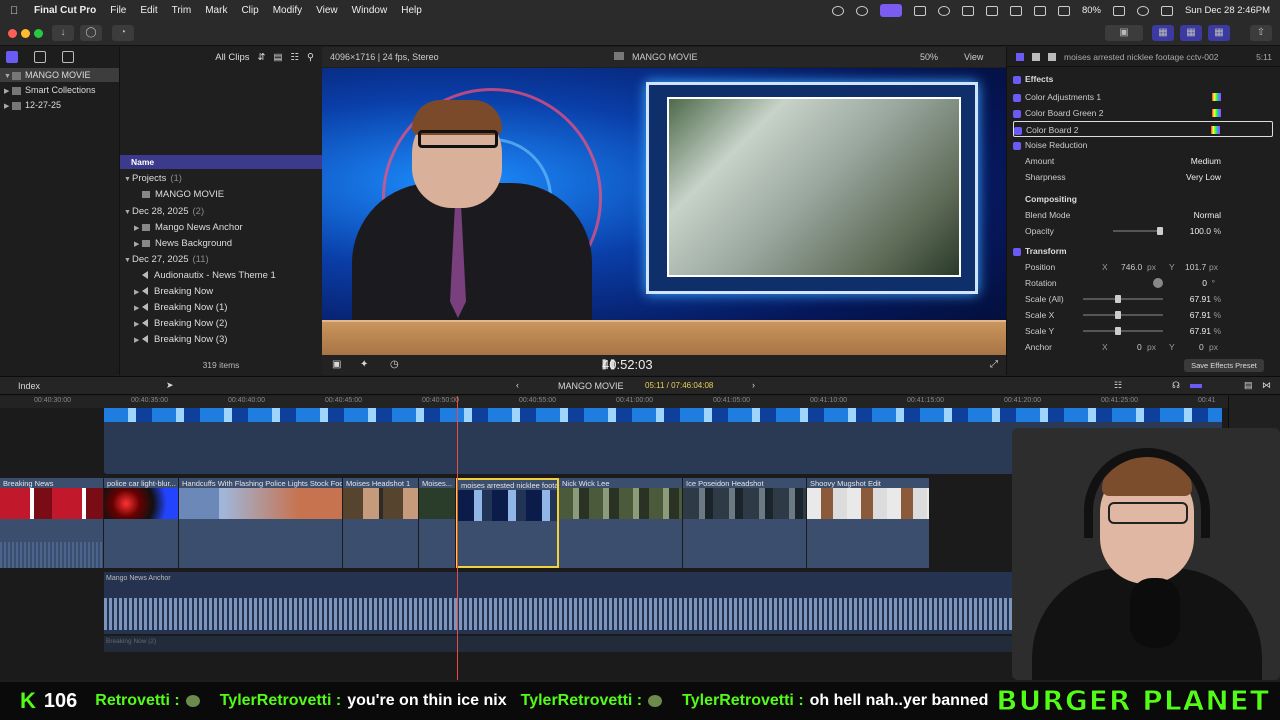 This screenshot has height=720, width=1280. I want to click on skimming-icon: ☷, so click(1118, 385).